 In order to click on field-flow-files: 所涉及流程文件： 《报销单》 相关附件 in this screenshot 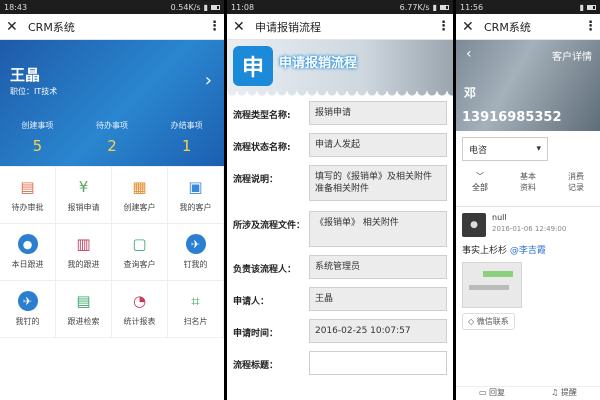, I will do `click(340, 229)`.